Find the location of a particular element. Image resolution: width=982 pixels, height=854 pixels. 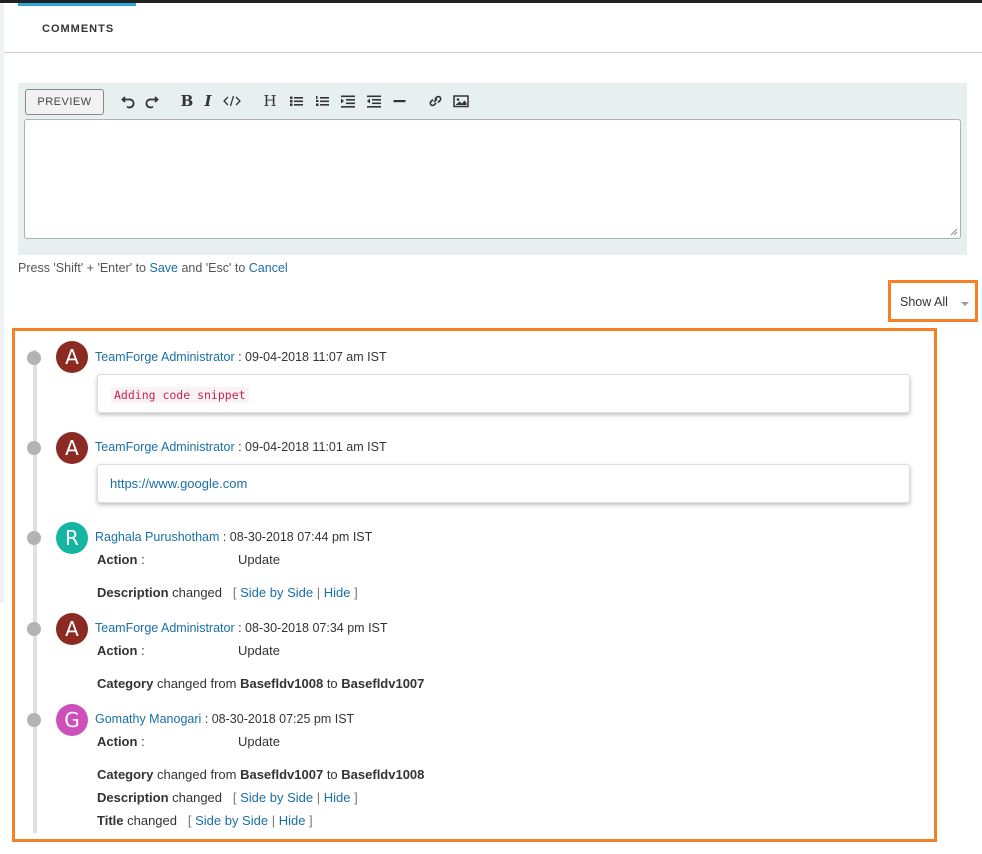

timestamp: : 09-04-2018 11:01 am IST is located at coordinates (310, 447).